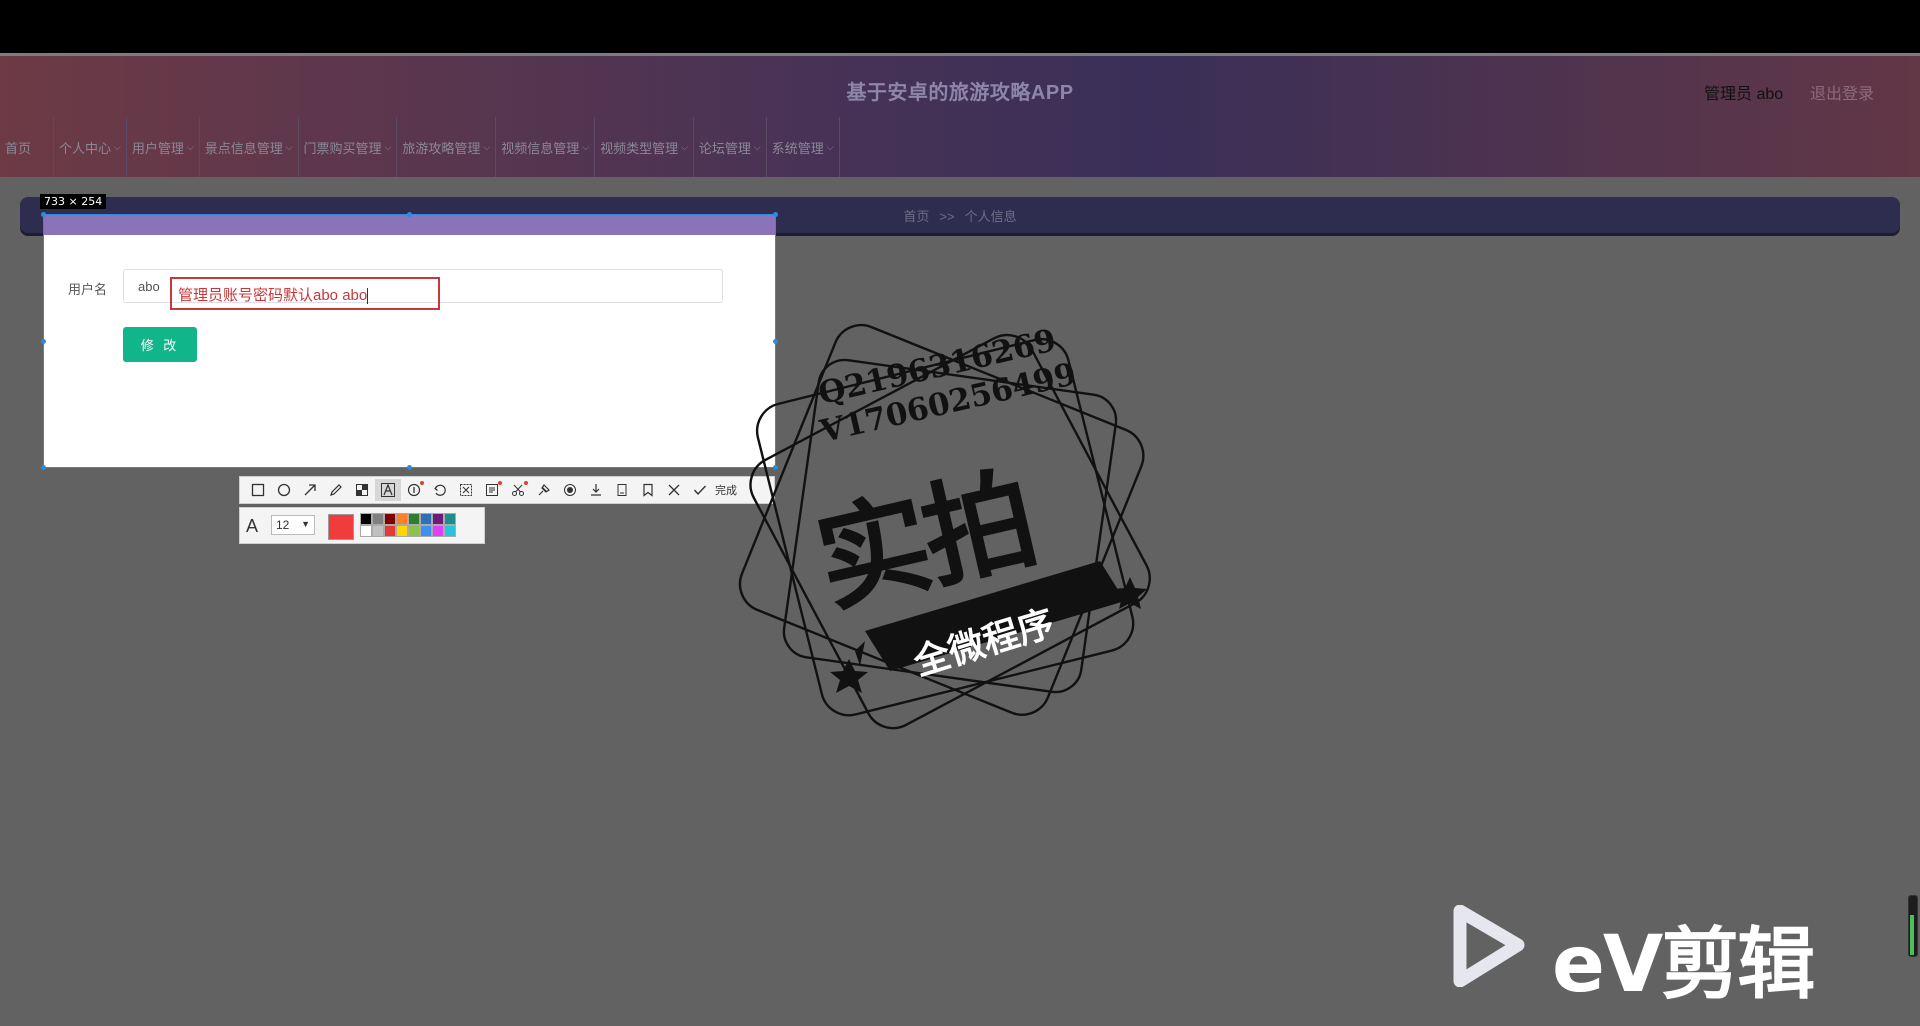 This screenshot has height=1026, width=1920. Describe the element at coordinates (243, 148) in the screenshot. I see `nav-item-label: 景点信息管理` at that location.